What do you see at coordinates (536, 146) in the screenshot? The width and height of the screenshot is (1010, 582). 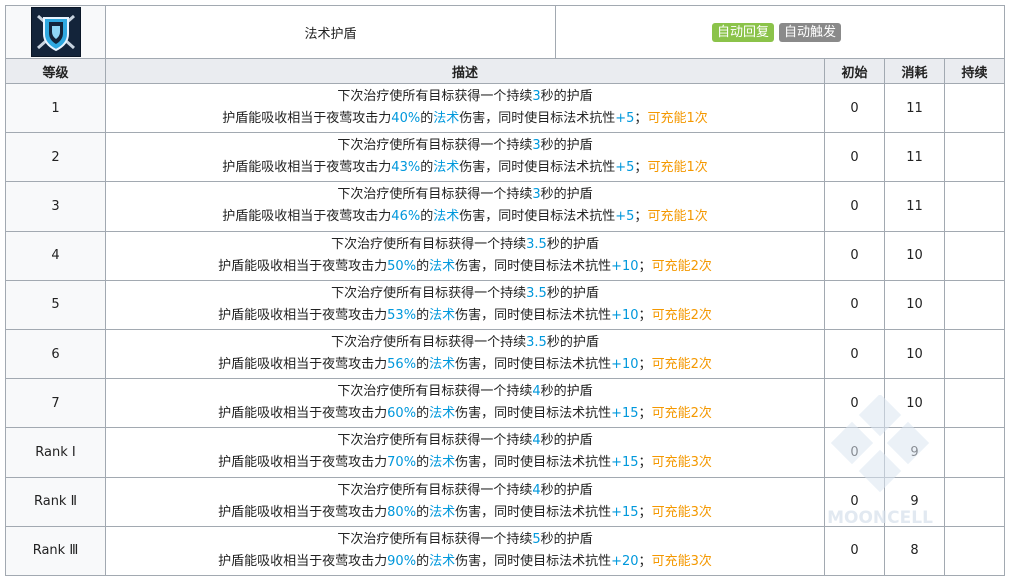 I see `shield-duration: 3` at bounding box center [536, 146].